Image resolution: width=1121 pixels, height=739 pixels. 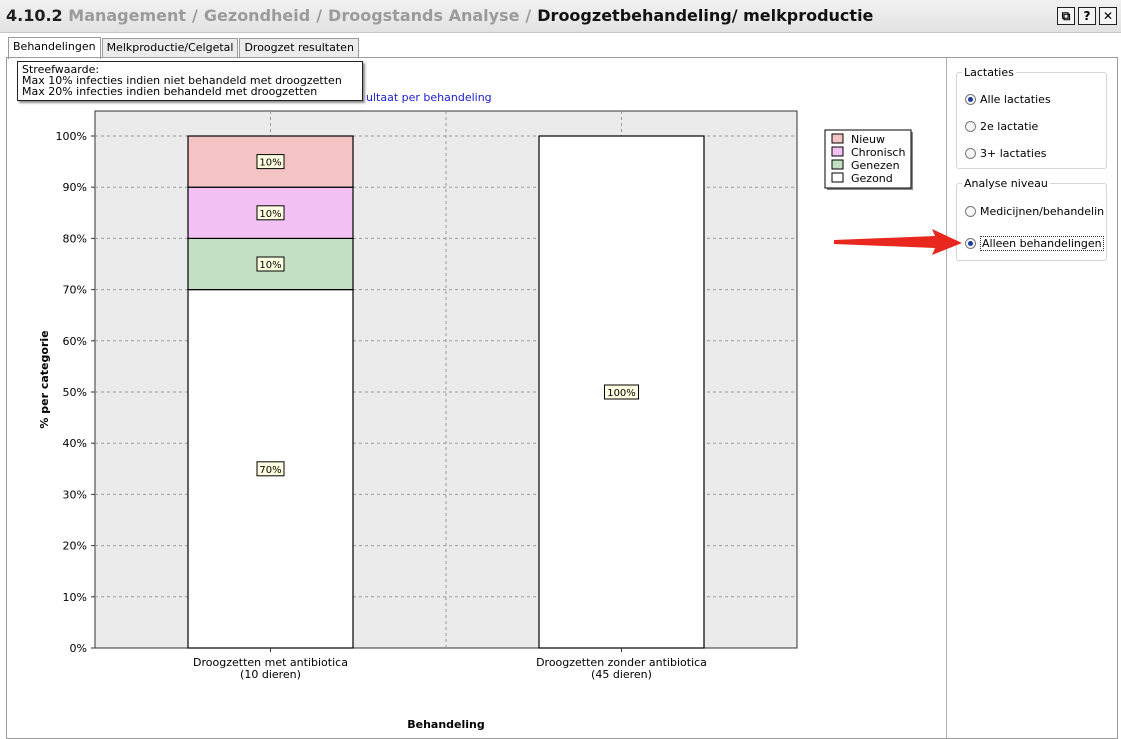 What do you see at coordinates (837, 138) in the screenshot?
I see `legend-swatch-nieuw` at bounding box center [837, 138].